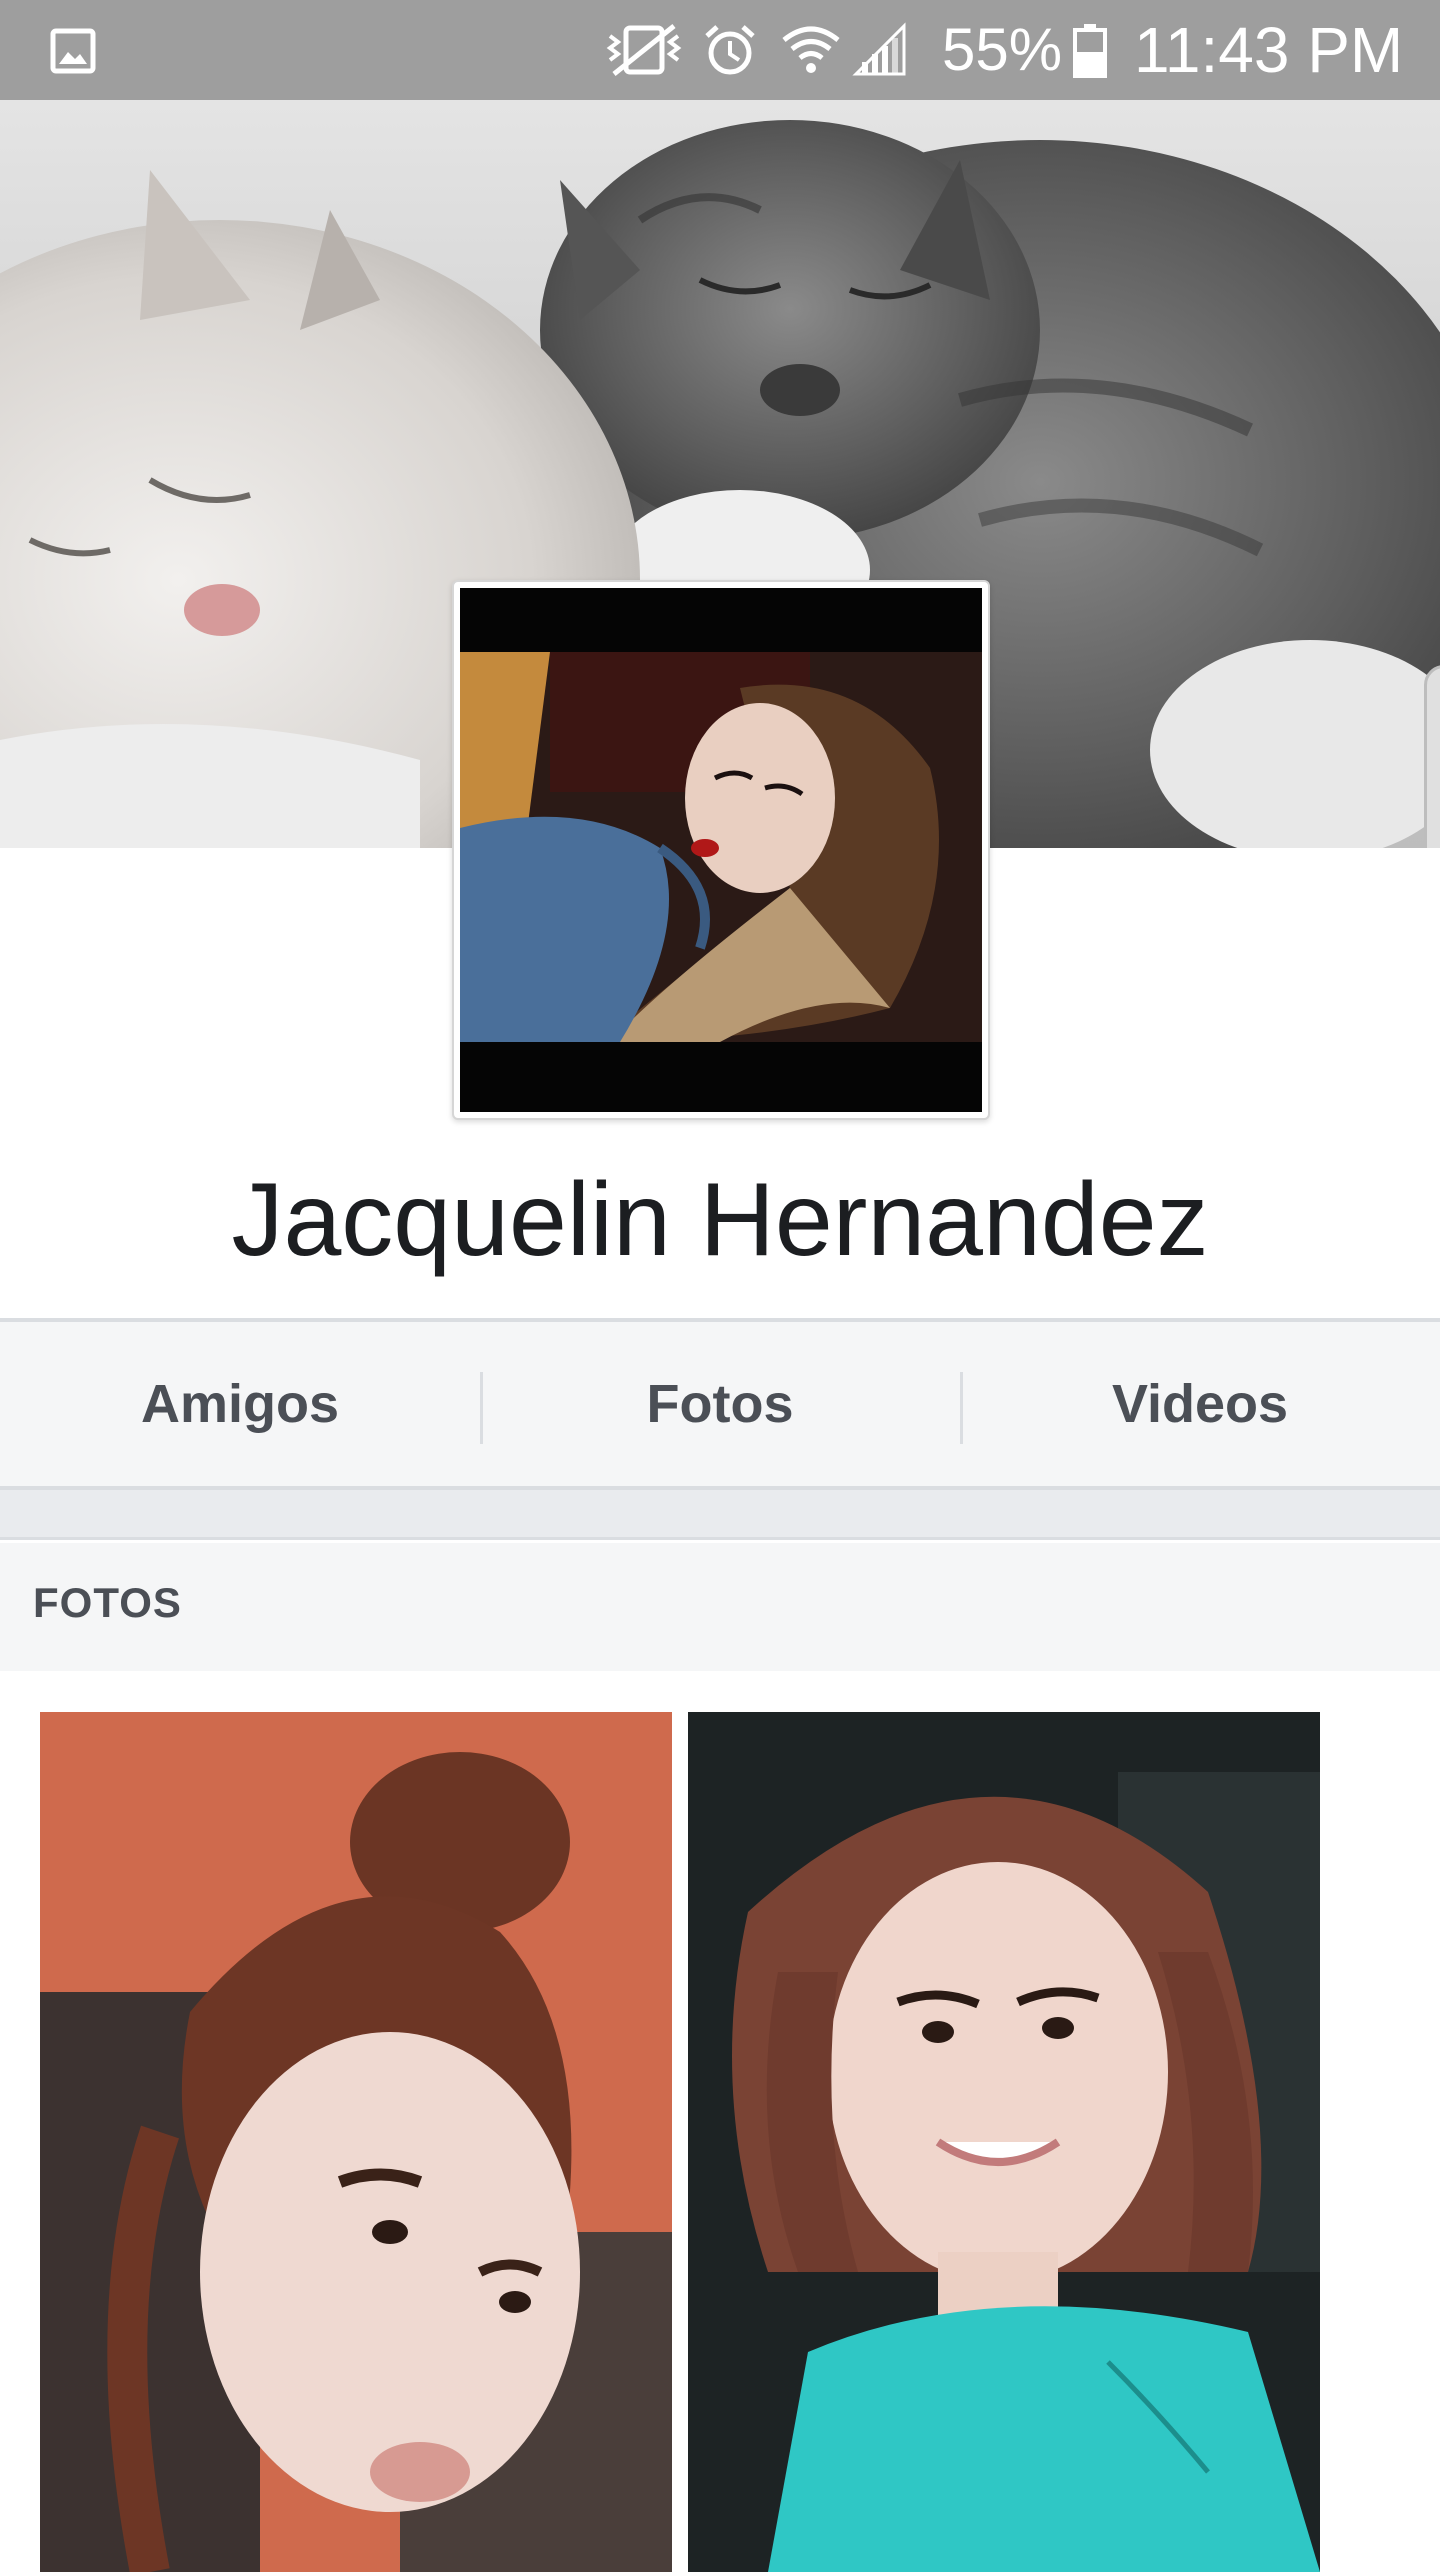  Describe the element at coordinates (1269, 50) in the screenshot. I see `clock: 11:43 PM` at that location.